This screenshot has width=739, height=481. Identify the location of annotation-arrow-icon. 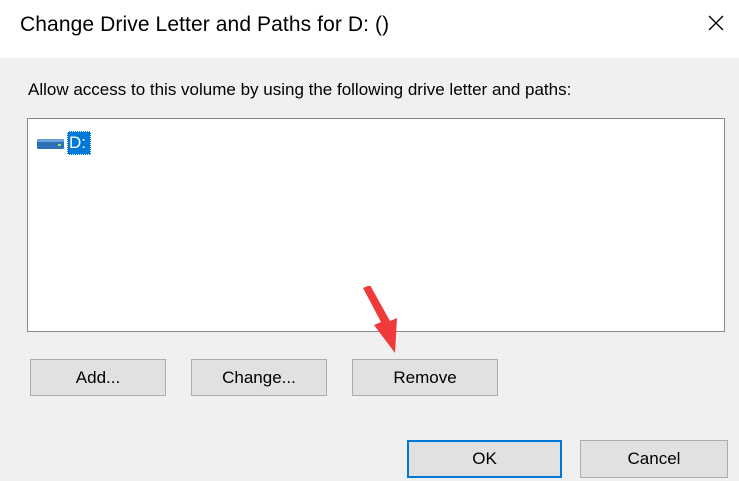
(380, 319).